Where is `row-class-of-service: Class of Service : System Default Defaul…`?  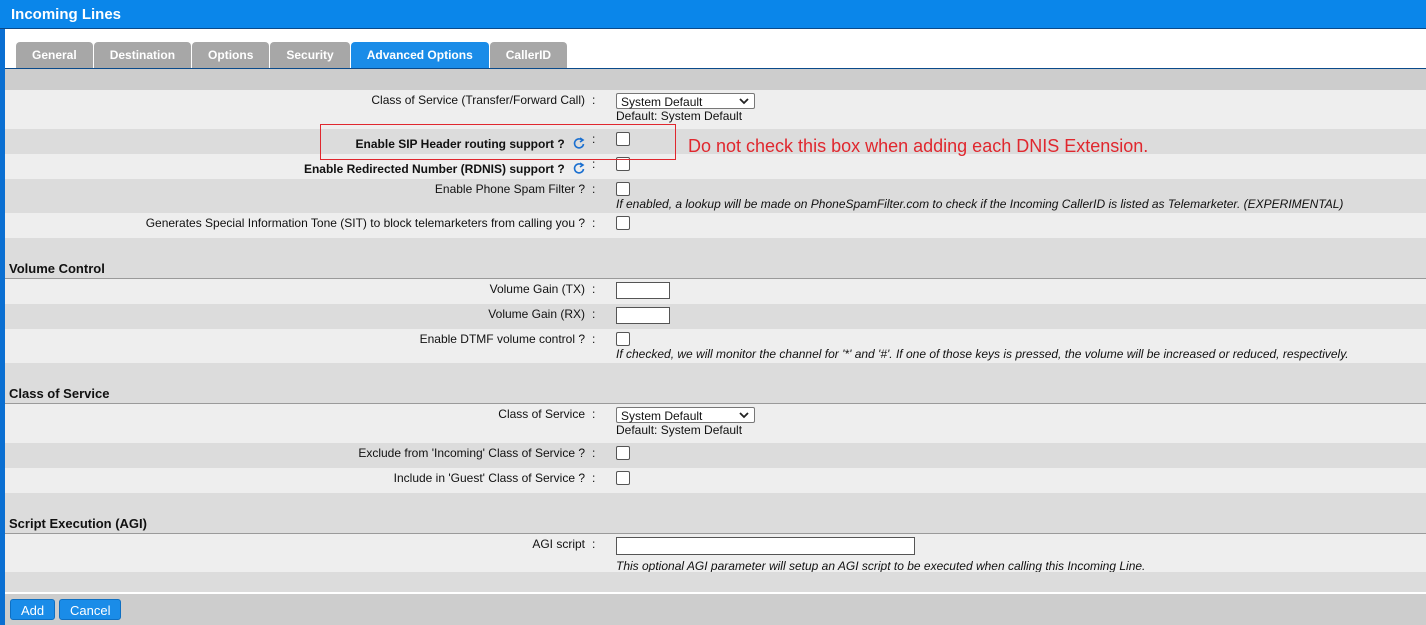 row-class-of-service: Class of Service : System Default Defaul… is located at coordinates (715, 423).